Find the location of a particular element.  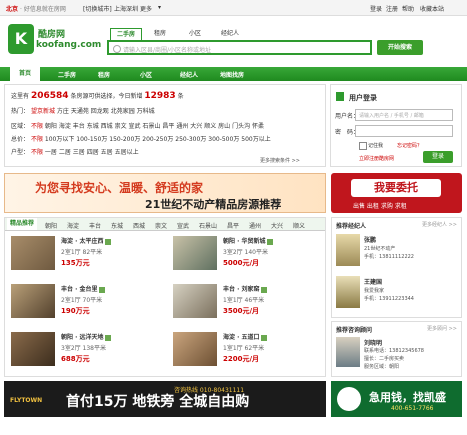

listing-card: 丰台 · 刘家窑 1室1厅 46平米 3500元/月 is located at coordinates (248, 301).